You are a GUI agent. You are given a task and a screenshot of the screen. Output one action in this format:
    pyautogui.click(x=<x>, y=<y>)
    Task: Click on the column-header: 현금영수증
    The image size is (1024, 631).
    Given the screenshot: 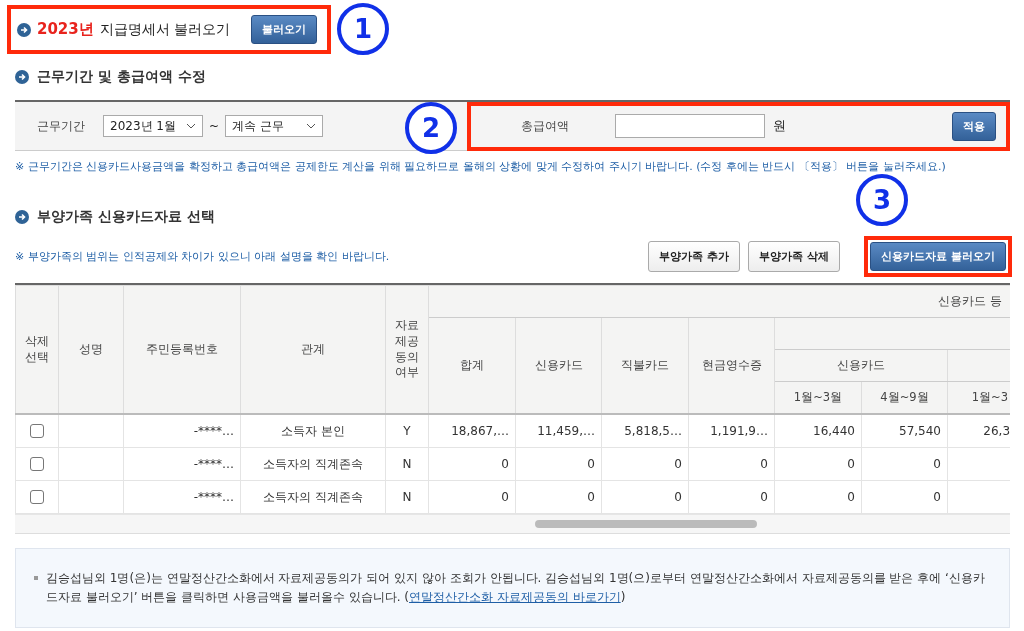 What is the action you would take?
    pyautogui.click(x=731, y=365)
    